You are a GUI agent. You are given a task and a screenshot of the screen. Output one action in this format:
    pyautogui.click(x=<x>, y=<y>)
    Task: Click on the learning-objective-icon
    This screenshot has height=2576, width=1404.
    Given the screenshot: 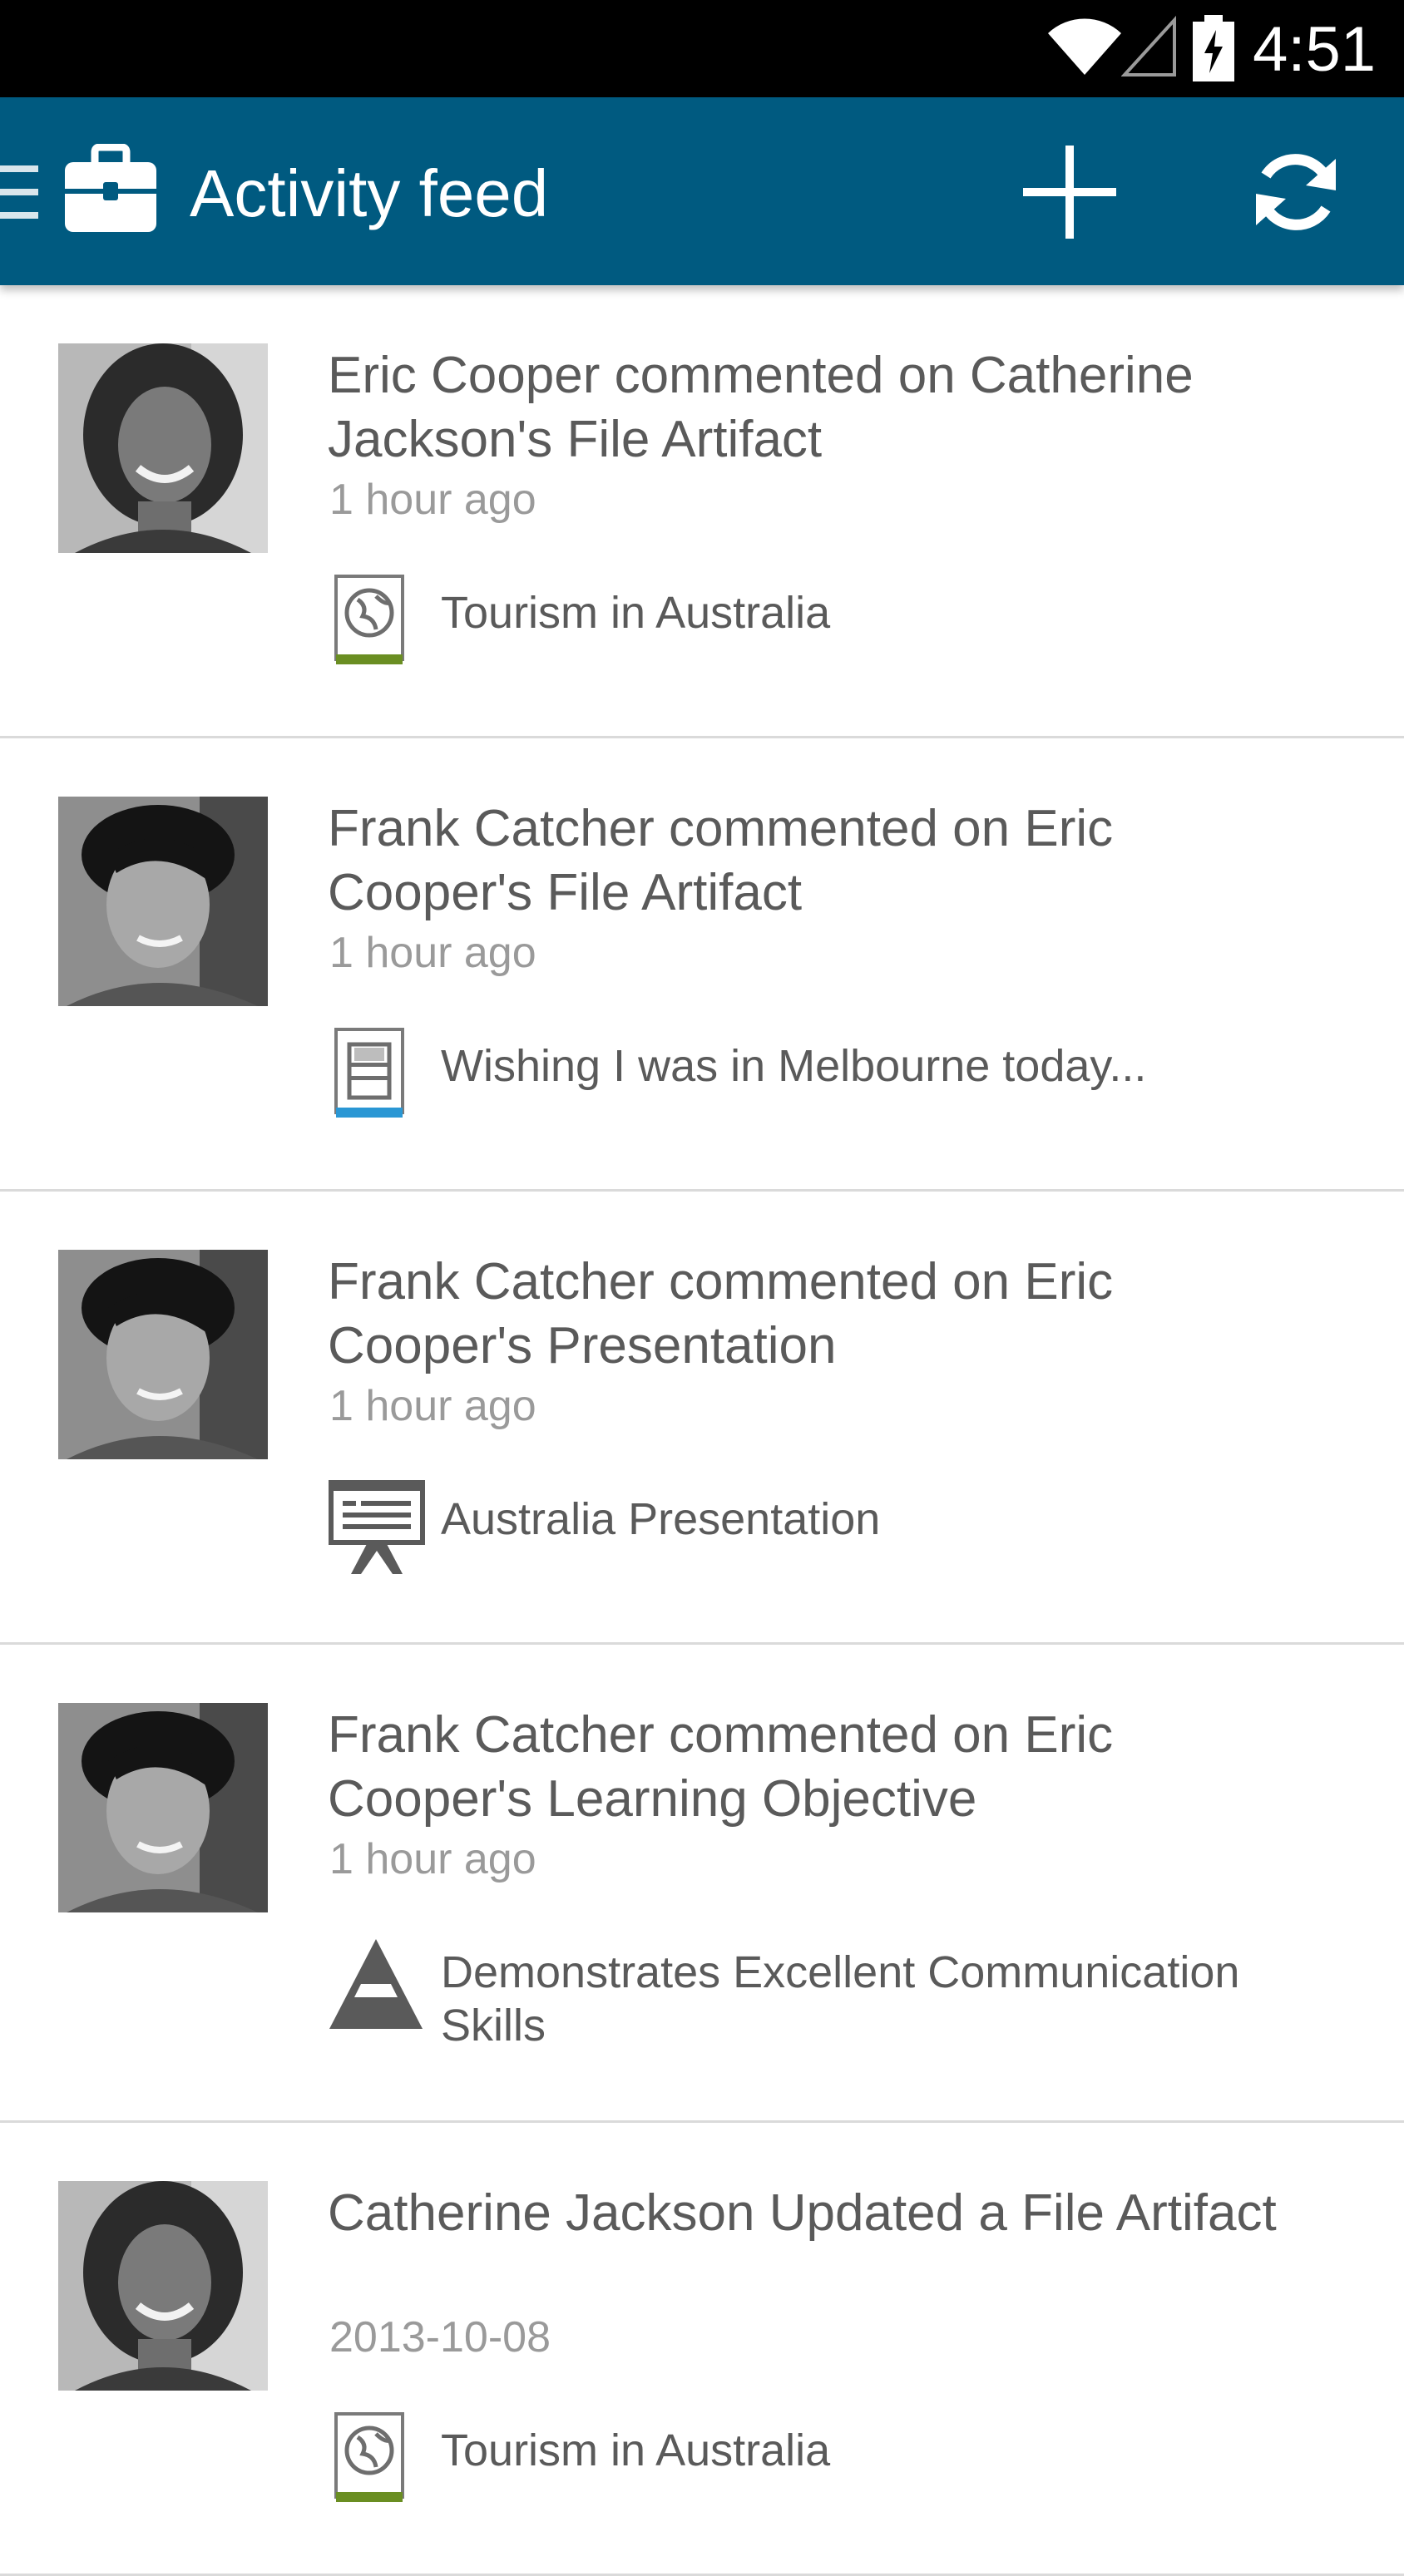 What is the action you would take?
    pyautogui.click(x=376, y=1984)
    